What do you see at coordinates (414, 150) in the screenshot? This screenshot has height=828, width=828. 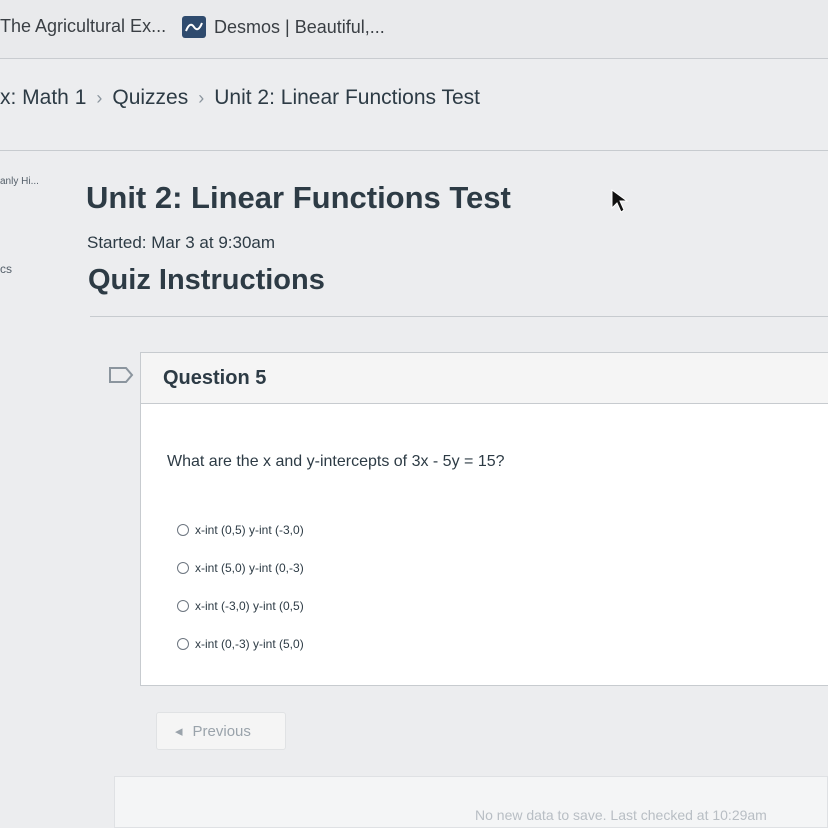 I see `breadcrumb-divider` at bounding box center [414, 150].